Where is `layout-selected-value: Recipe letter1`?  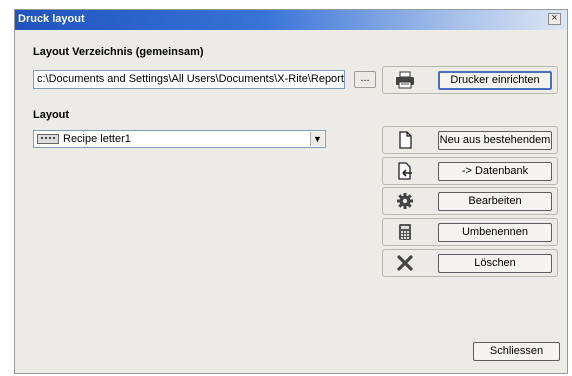
layout-selected-value: Recipe letter1 is located at coordinates (97, 139).